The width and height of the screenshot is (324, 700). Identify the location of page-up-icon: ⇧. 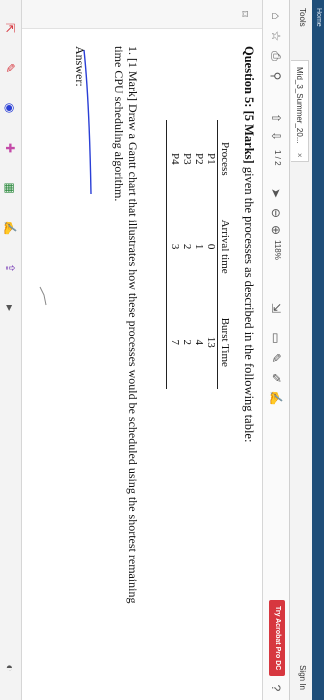
(276, 118).